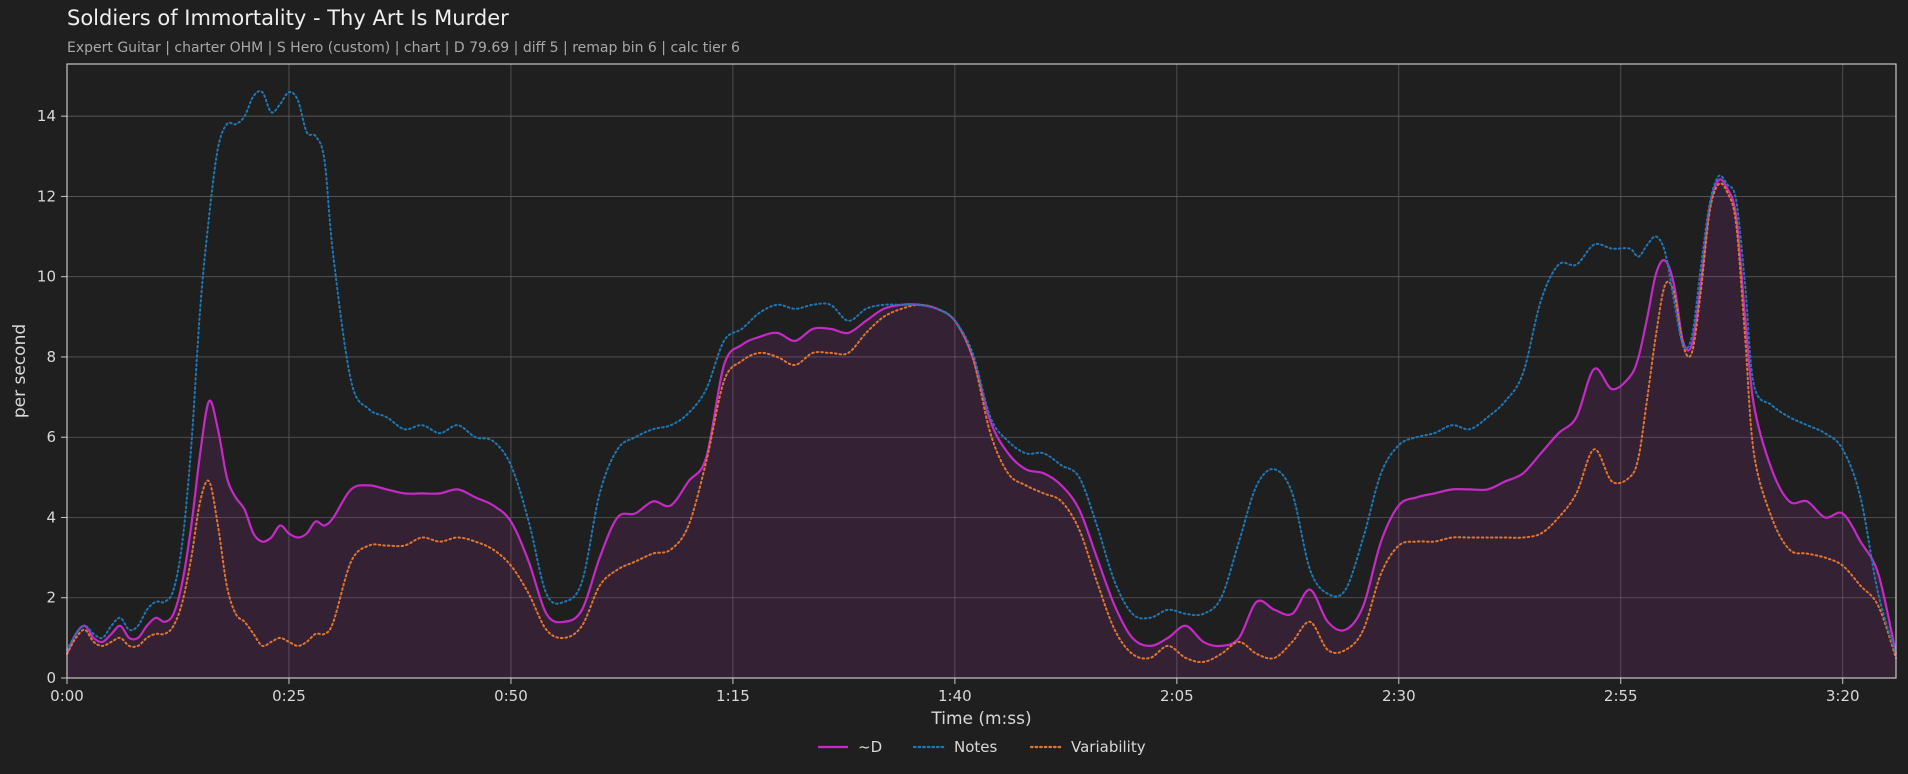 The height and width of the screenshot is (774, 1908). Describe the element at coordinates (51, 437) in the screenshot. I see `y-tick-label: 6` at that location.